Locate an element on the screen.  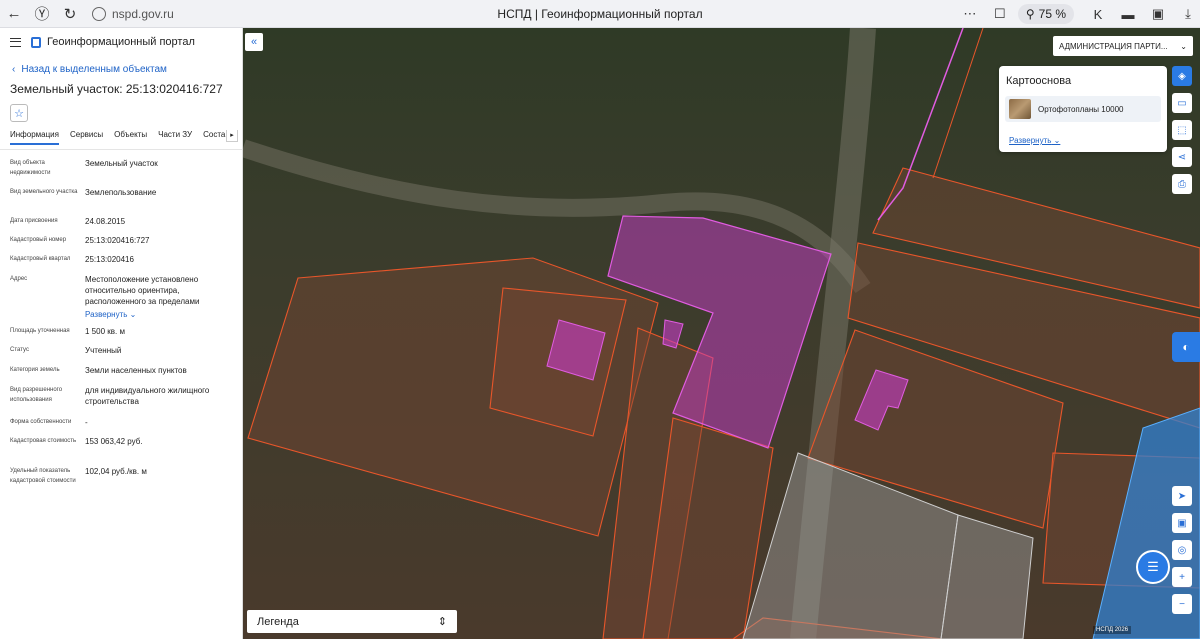
back-arrow-icon: ← is located at coordinates (14, 14).